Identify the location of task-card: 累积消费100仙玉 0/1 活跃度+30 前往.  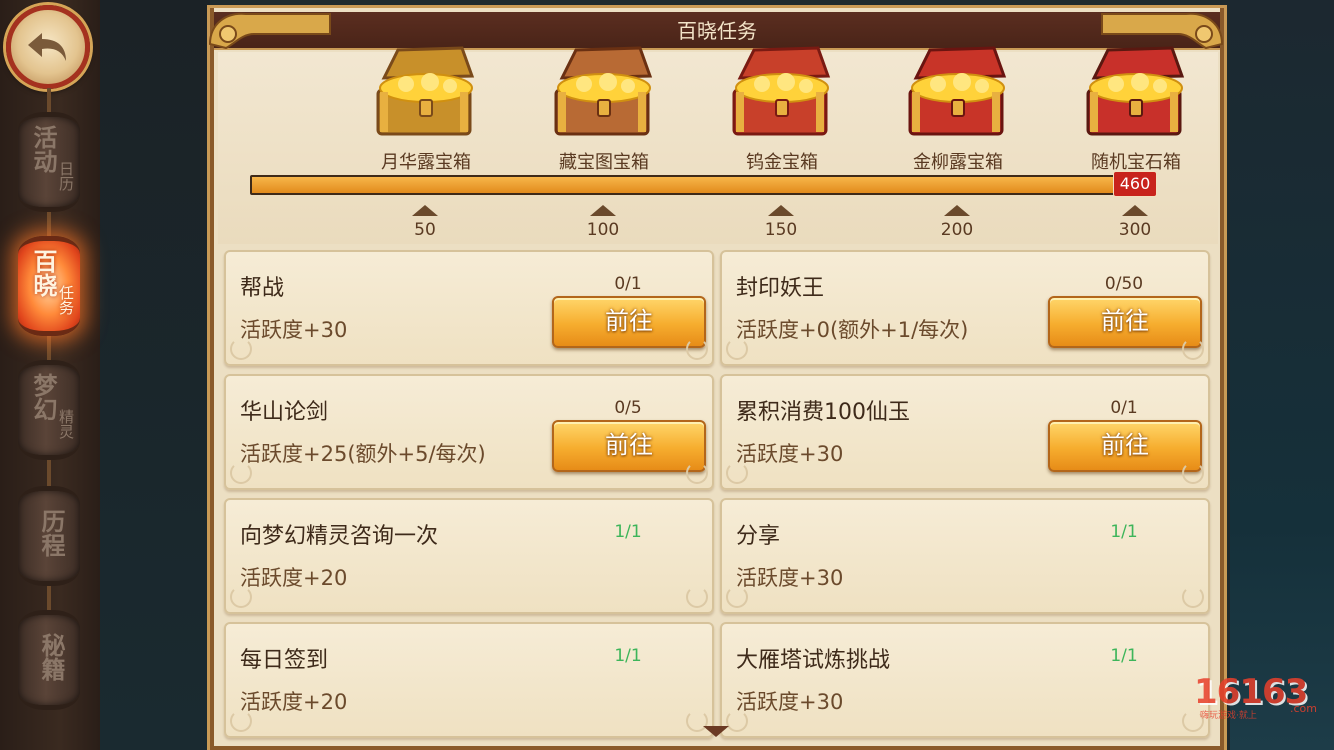
(965, 432).